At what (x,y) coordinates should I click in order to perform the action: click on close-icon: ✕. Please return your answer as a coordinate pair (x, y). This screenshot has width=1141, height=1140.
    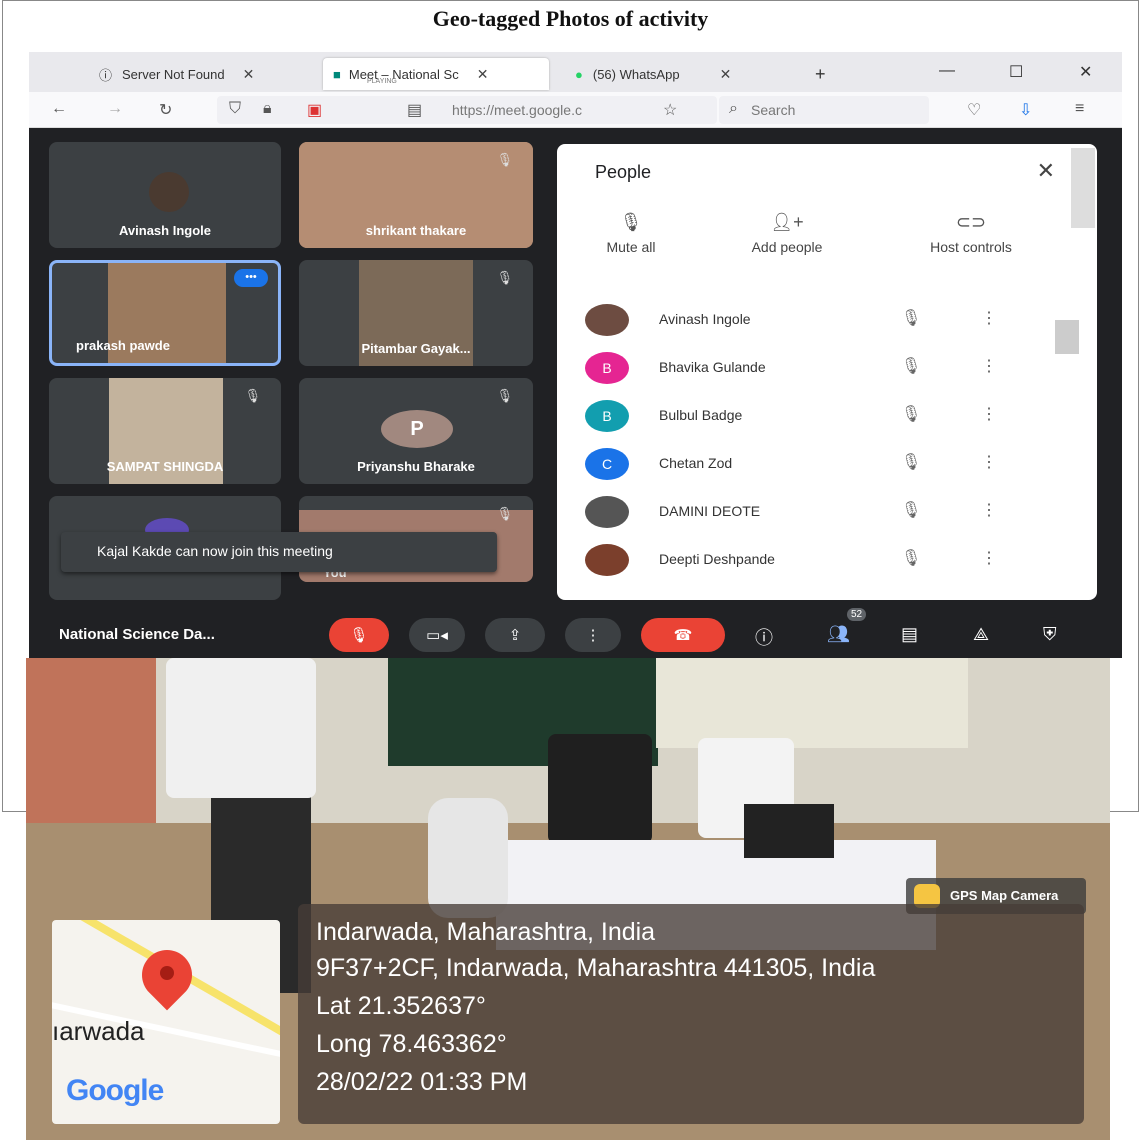
    Looking at the image, I should click on (1046, 171).